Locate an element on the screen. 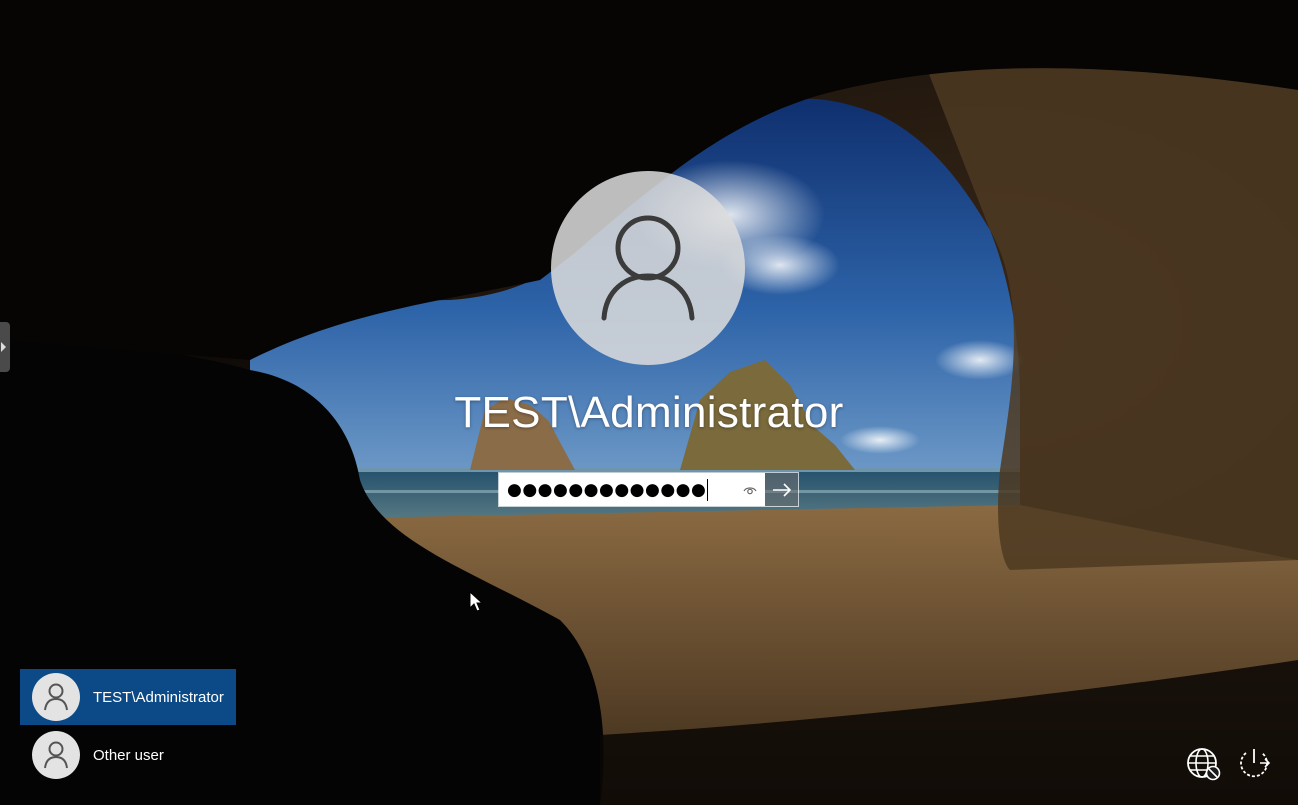 This screenshot has width=1298, height=805. side-panel-handle is located at coordinates (5, 347).